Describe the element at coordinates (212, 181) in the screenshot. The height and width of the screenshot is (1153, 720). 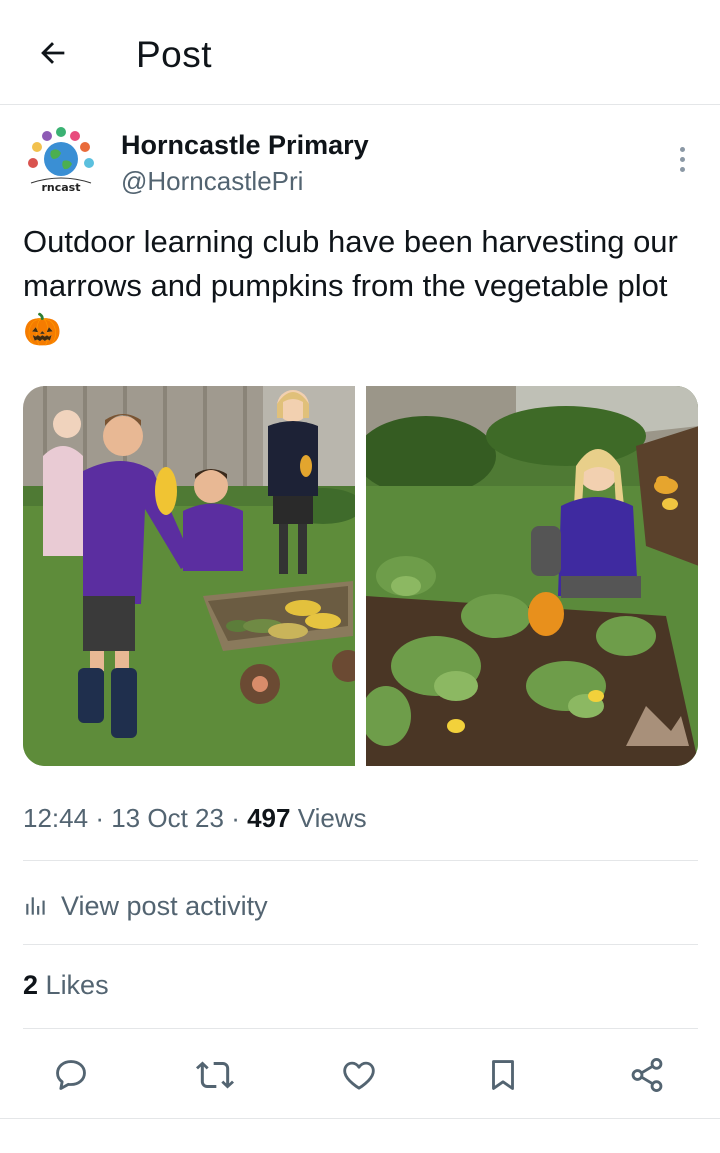
I see `author-handle: @HorncastlePri` at that location.